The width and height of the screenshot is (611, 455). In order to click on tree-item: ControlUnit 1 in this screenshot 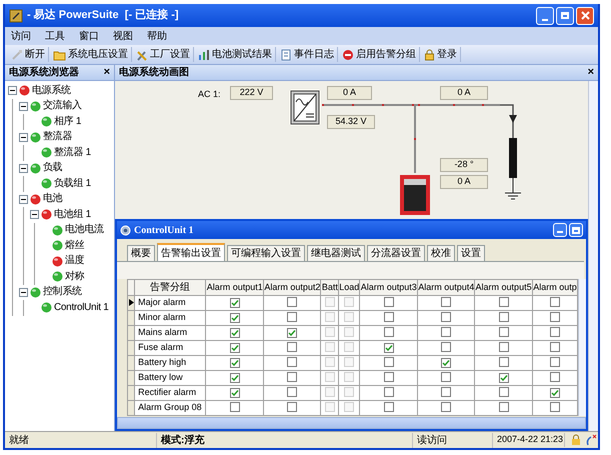, I will do `click(81, 307)`.